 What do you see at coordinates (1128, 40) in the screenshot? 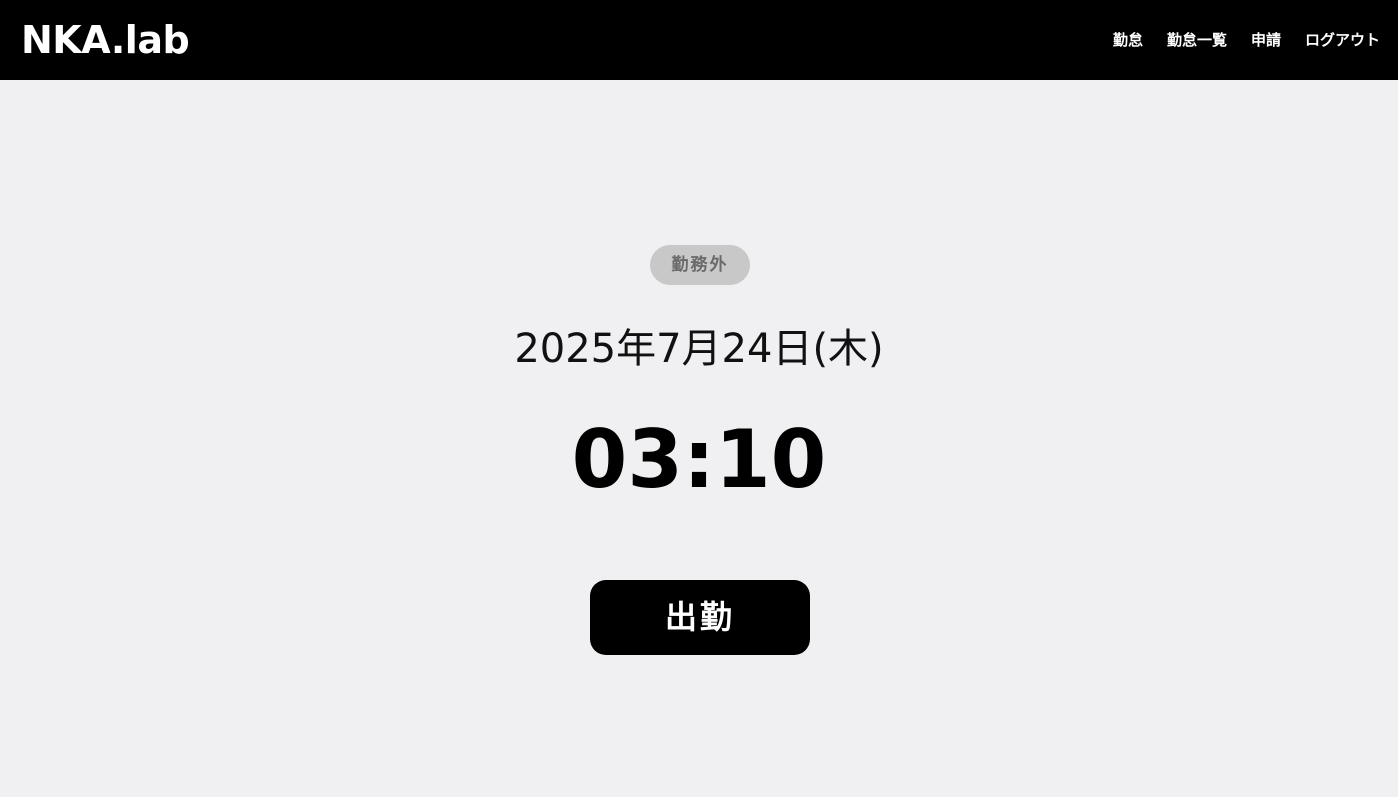
I see `nav-attendance: 勤怠` at bounding box center [1128, 40].